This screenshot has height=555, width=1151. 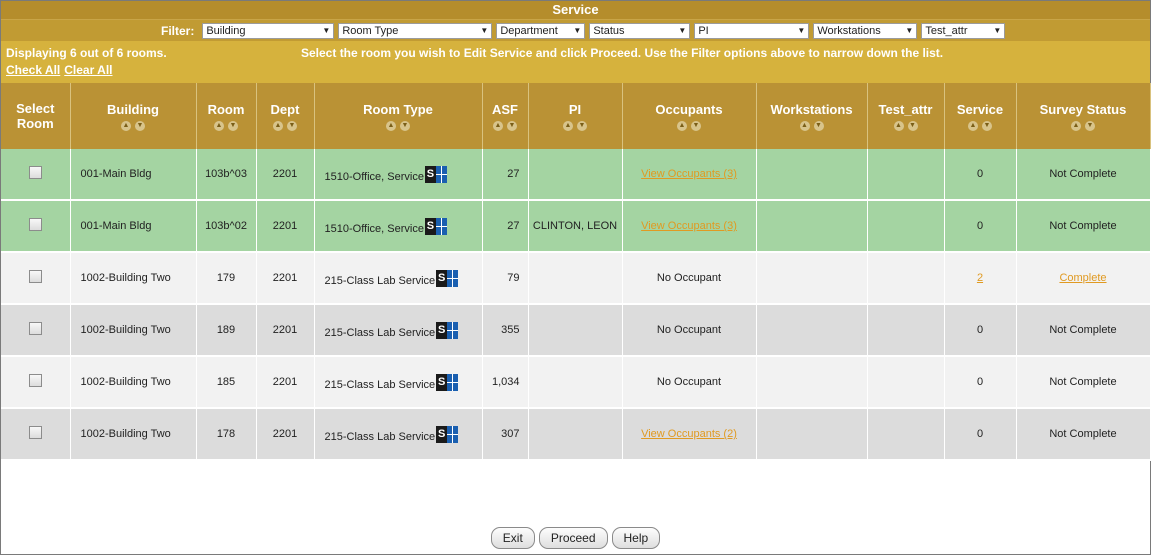 I want to click on select-links: Check All Clear All, so click(x=61, y=70).